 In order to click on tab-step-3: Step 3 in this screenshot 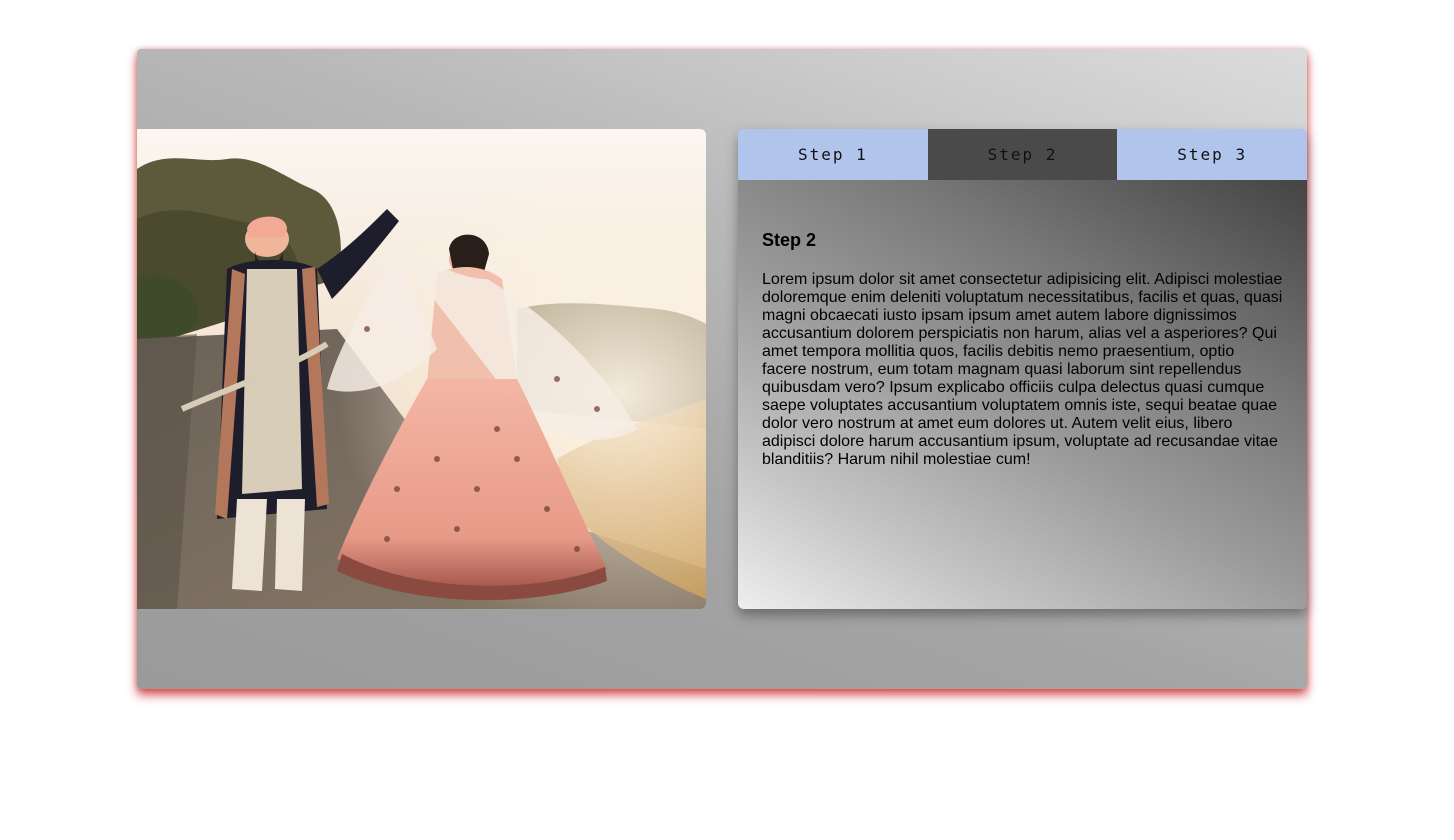, I will do `click(1212, 154)`.